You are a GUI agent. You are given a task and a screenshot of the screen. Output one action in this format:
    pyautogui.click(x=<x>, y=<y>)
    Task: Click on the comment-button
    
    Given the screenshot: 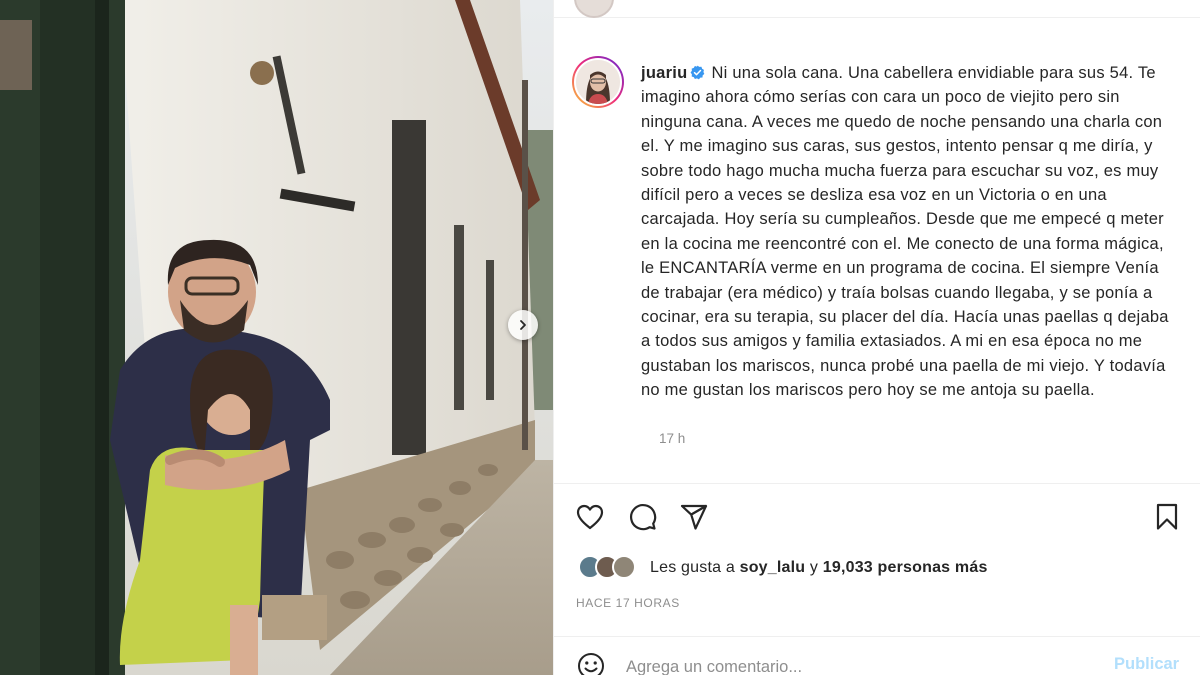 What is the action you would take?
    pyautogui.click(x=643, y=517)
    